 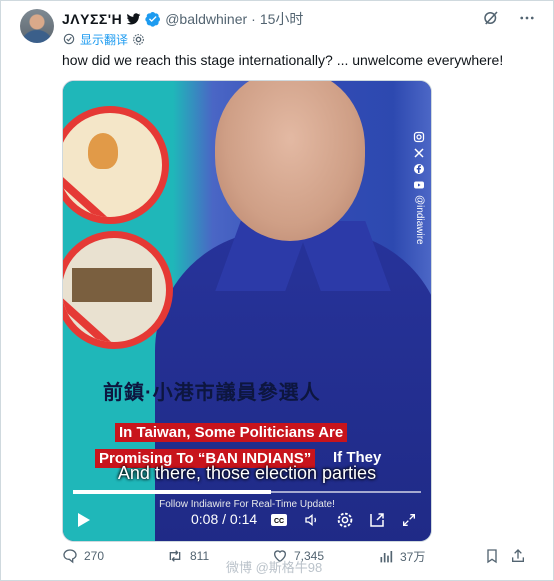 What do you see at coordinates (94, 556) in the screenshot?
I see `reply-count: 270` at bounding box center [94, 556].